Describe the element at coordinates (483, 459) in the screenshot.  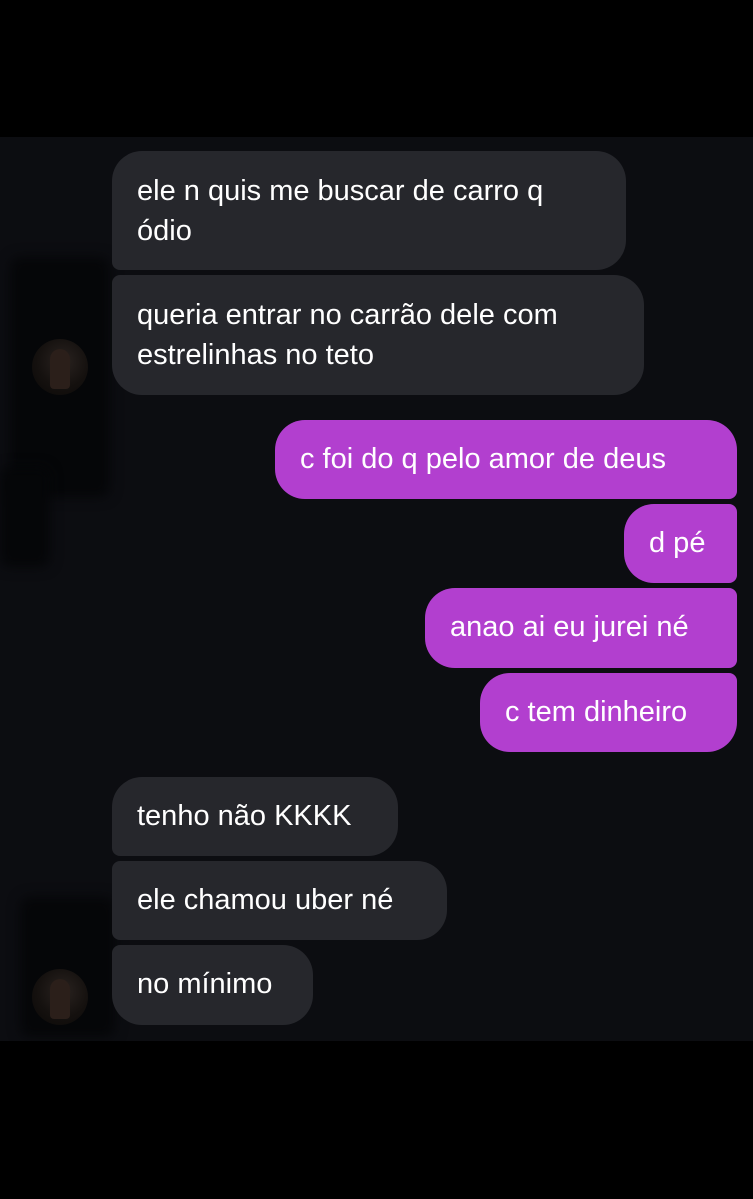
I see `message-text: c foi do q pelo amor de deus` at that location.